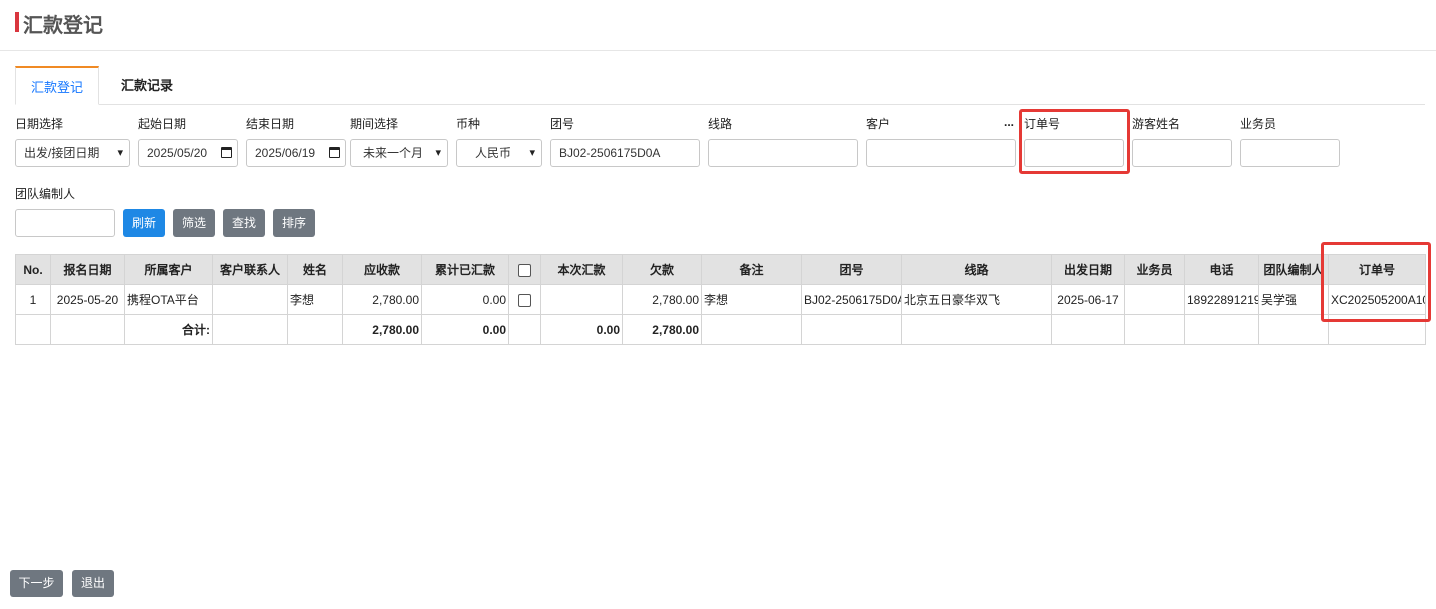  Describe the element at coordinates (1377, 269) in the screenshot. I see `col-header-order-no: 订单号` at that location.